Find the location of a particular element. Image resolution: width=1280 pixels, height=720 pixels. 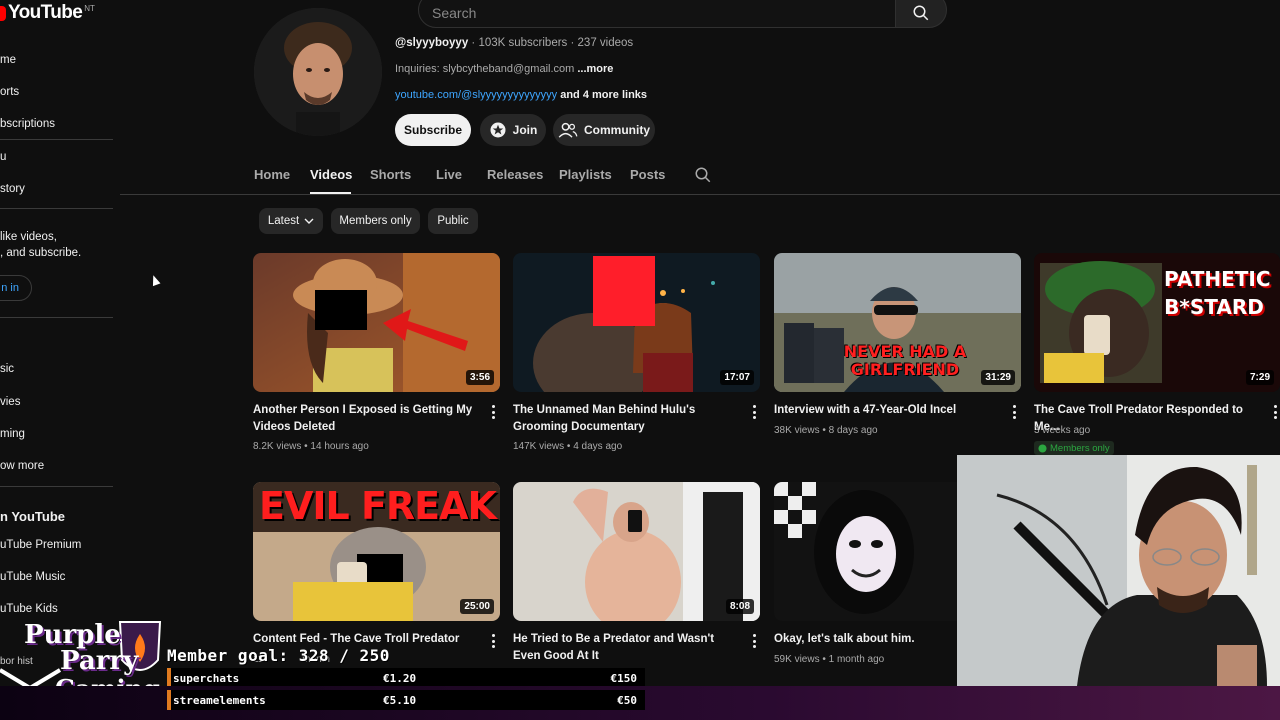

video-meta: 8.2K views • 14 hours ago is located at coordinates (311, 446).